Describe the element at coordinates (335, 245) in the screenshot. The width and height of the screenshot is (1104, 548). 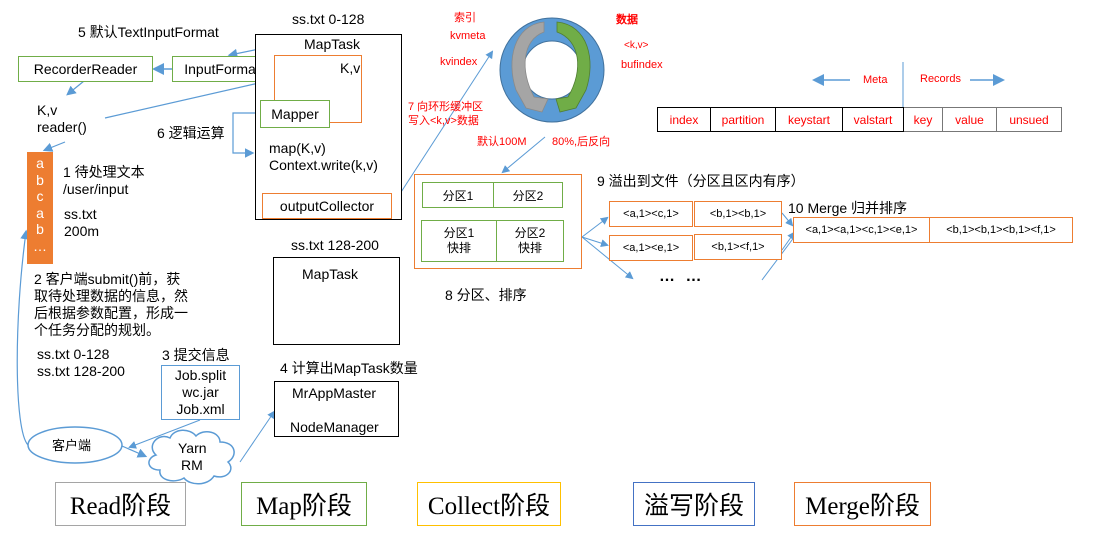
I see `split2-label: ss.txt 128-200` at that location.